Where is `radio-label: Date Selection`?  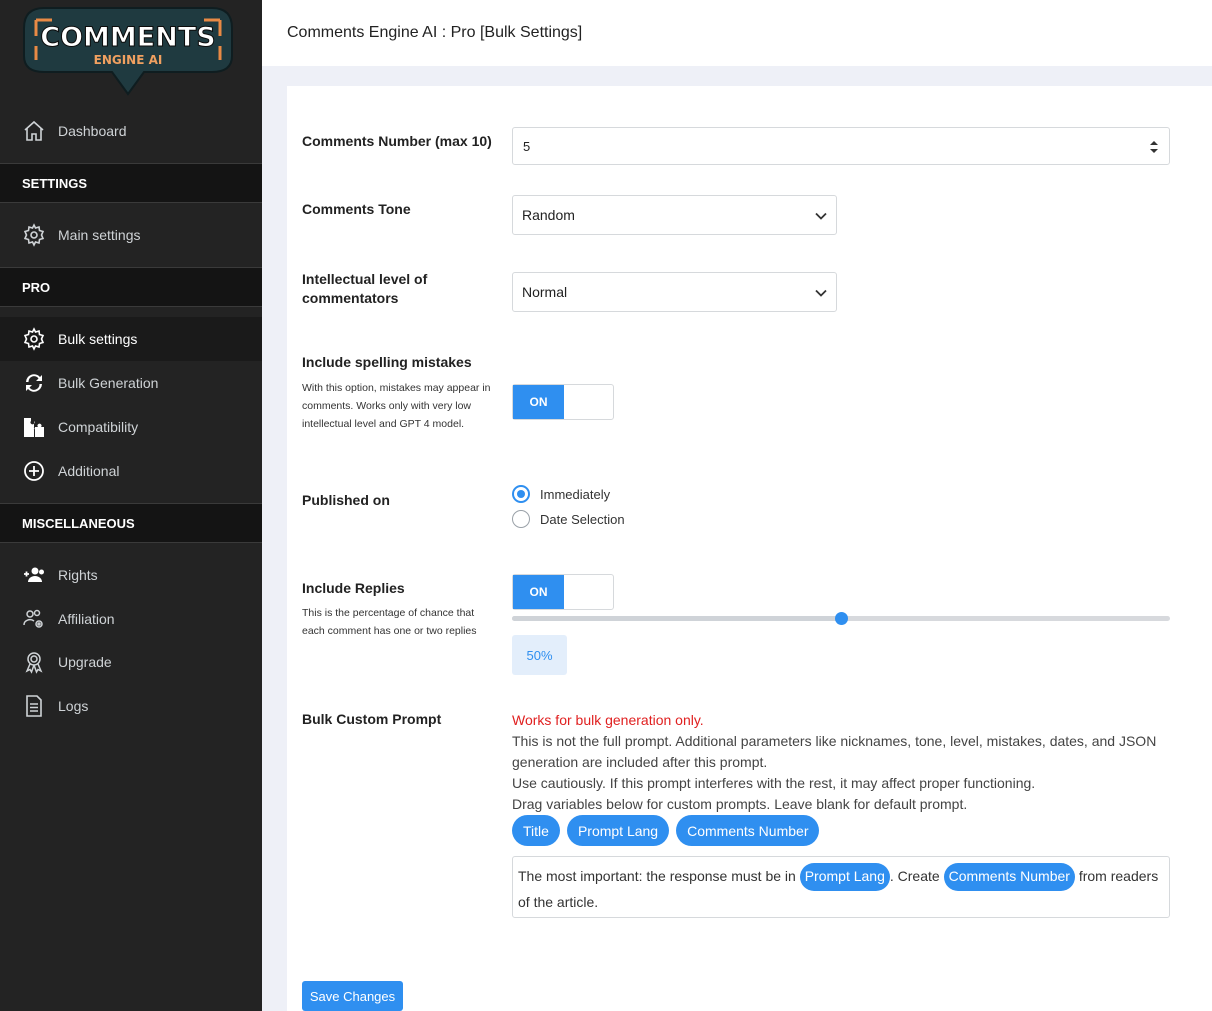 radio-label: Date Selection is located at coordinates (582, 519).